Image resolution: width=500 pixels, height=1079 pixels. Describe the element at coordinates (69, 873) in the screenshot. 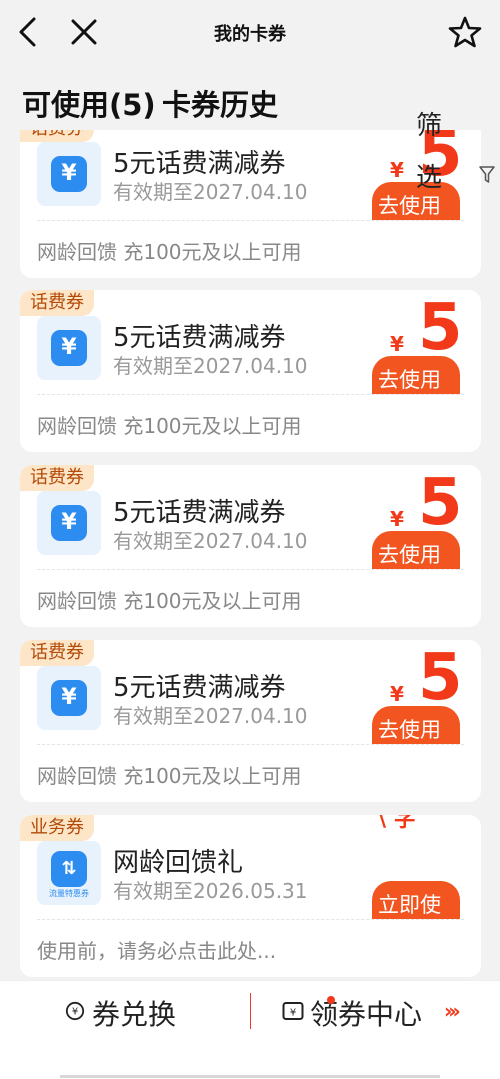

I see `data-flow-icon: ⇅ 流量特惠券` at that location.